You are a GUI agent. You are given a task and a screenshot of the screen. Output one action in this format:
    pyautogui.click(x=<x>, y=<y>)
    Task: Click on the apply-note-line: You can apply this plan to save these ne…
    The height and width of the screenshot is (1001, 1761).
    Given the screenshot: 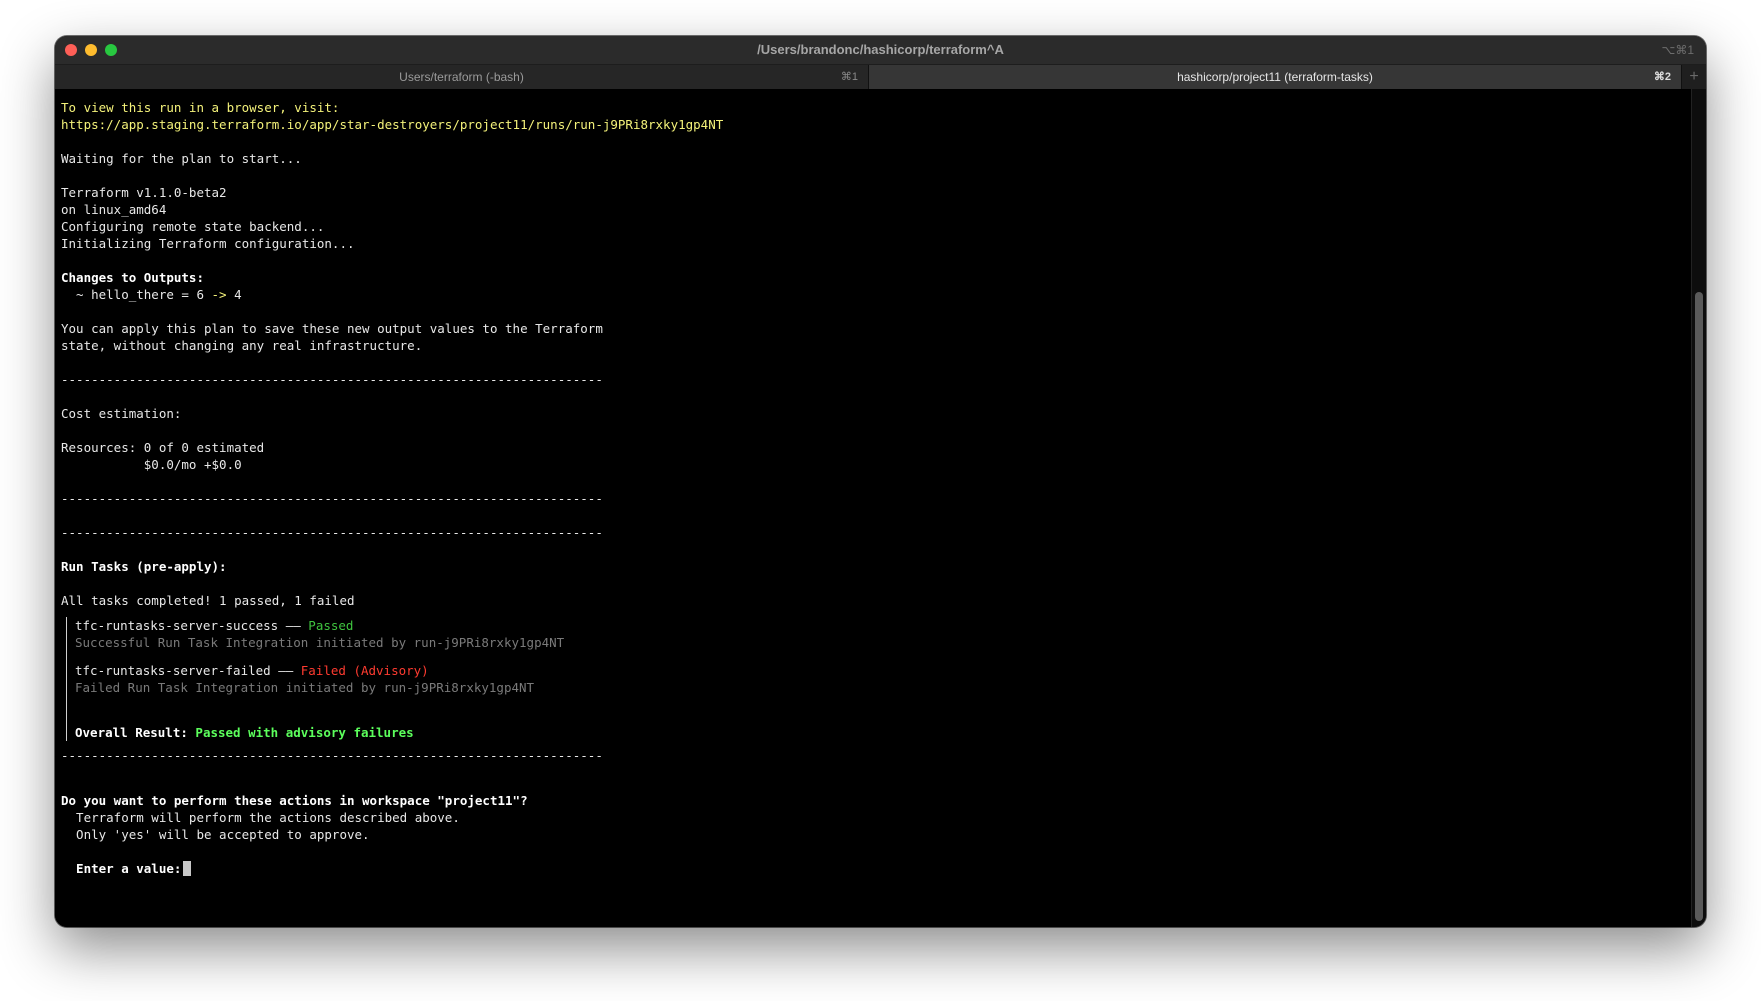 What is the action you would take?
    pyautogui.click(x=332, y=328)
    